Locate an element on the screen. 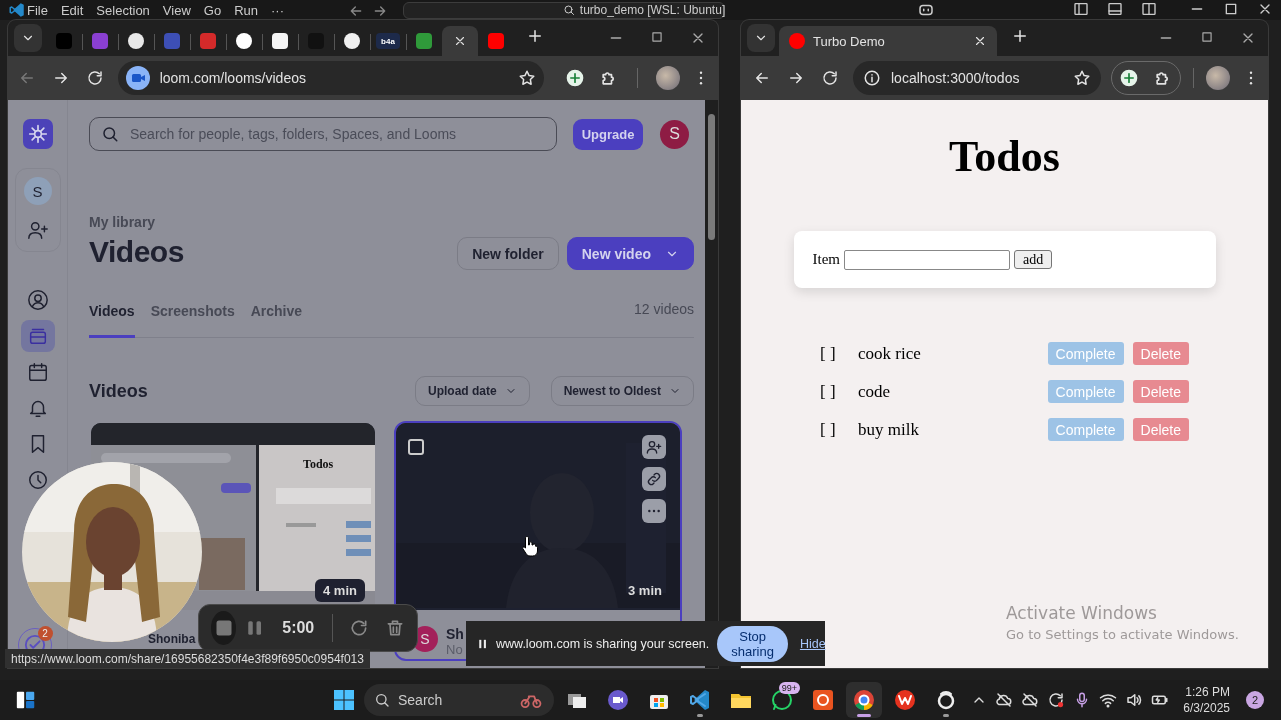 Image resolution: width=1281 pixels, height=720 pixels. forward-icon is located at coordinates (380, 11).